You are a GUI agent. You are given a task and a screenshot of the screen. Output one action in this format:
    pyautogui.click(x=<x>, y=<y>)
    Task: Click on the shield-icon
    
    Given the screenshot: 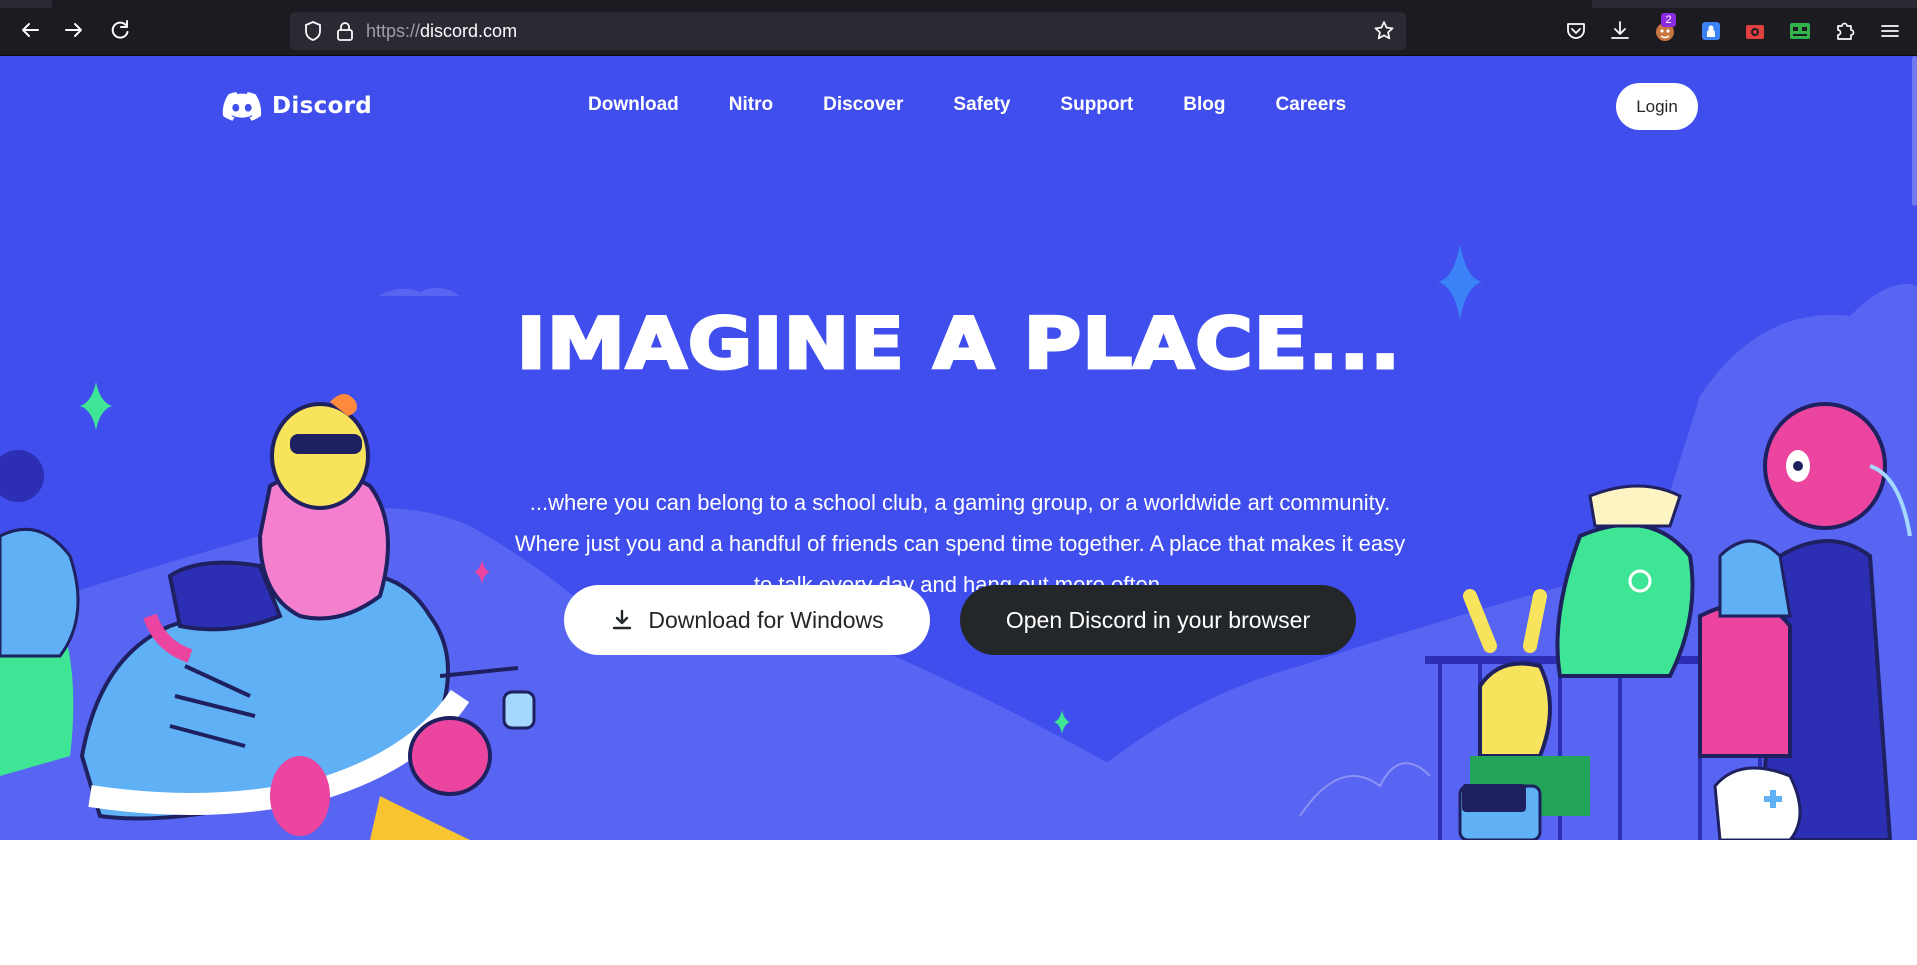 What is the action you would take?
    pyautogui.click(x=313, y=31)
    